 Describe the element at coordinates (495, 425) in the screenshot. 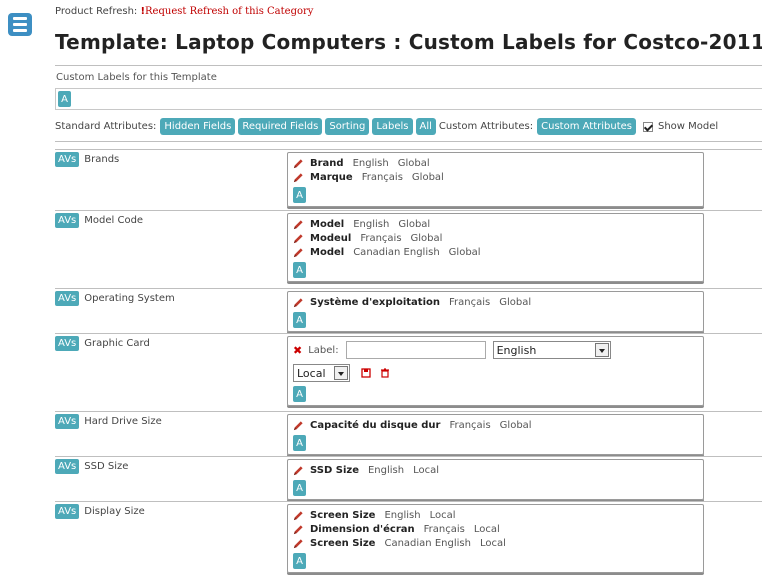

I see `label-entry: Capacité du disque dur Français Global` at that location.